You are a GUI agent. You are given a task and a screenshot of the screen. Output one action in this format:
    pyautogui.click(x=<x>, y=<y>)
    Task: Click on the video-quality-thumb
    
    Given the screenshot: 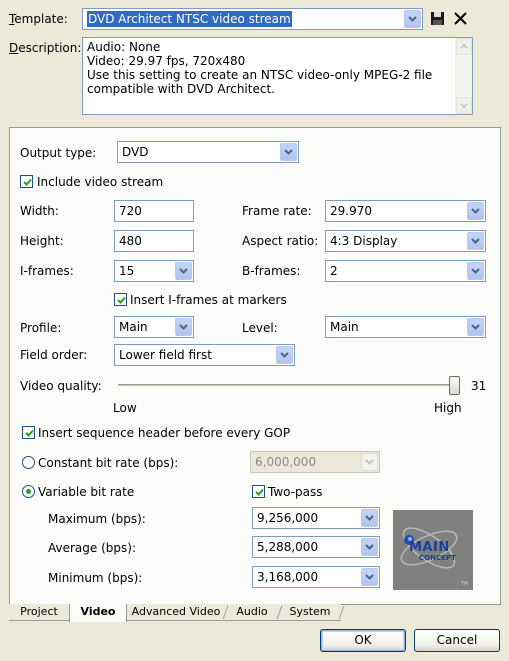 What is the action you would take?
    pyautogui.click(x=454, y=385)
    